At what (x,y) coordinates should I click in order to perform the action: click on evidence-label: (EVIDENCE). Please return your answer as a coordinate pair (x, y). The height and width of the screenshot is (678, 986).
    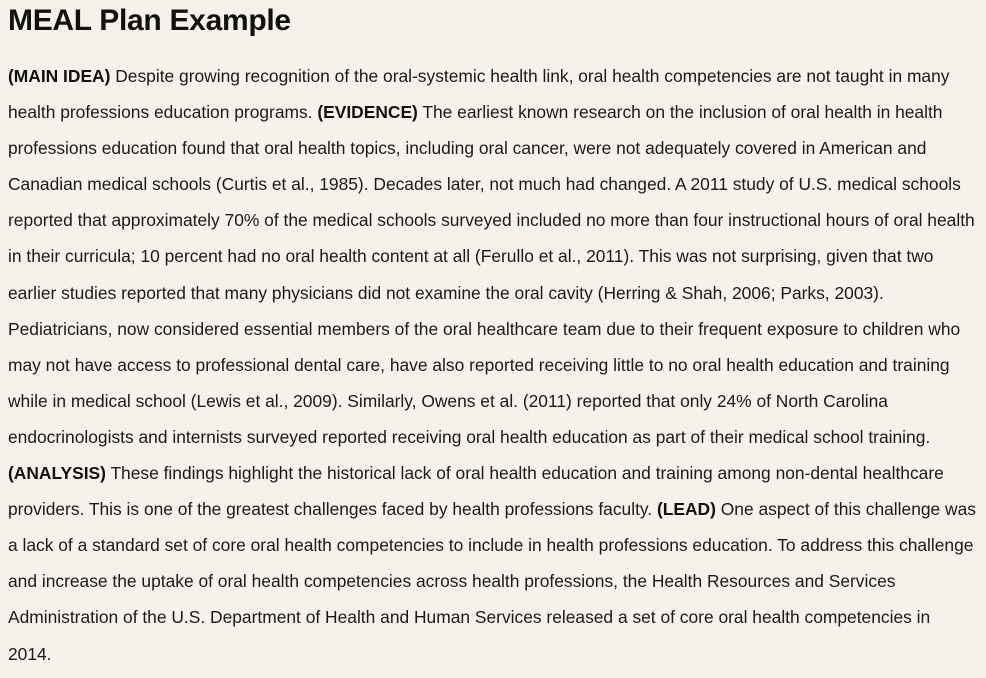
    Looking at the image, I should click on (367, 112).